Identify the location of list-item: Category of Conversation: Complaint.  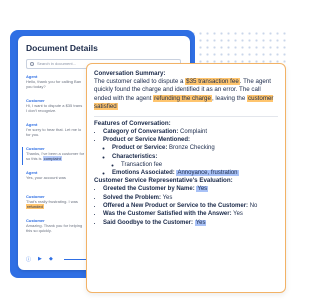
(190, 132).